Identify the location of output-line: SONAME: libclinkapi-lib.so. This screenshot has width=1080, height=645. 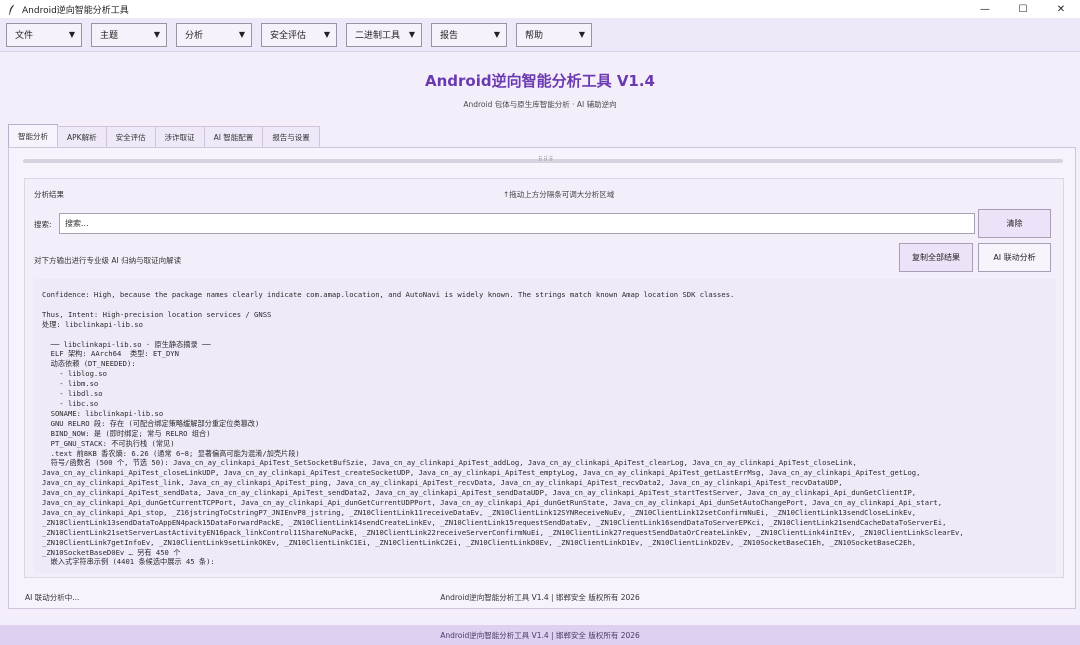
(103, 413).